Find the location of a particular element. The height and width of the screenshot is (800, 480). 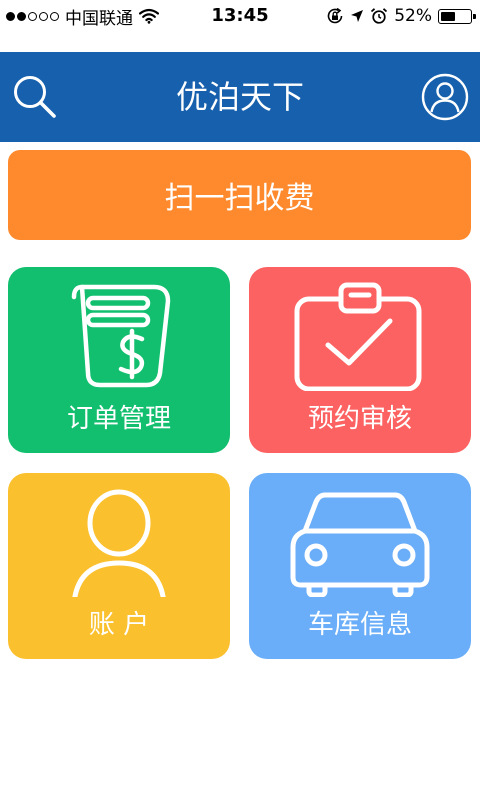

tile-order-management-label: 订单管理 is located at coordinates (118, 419).